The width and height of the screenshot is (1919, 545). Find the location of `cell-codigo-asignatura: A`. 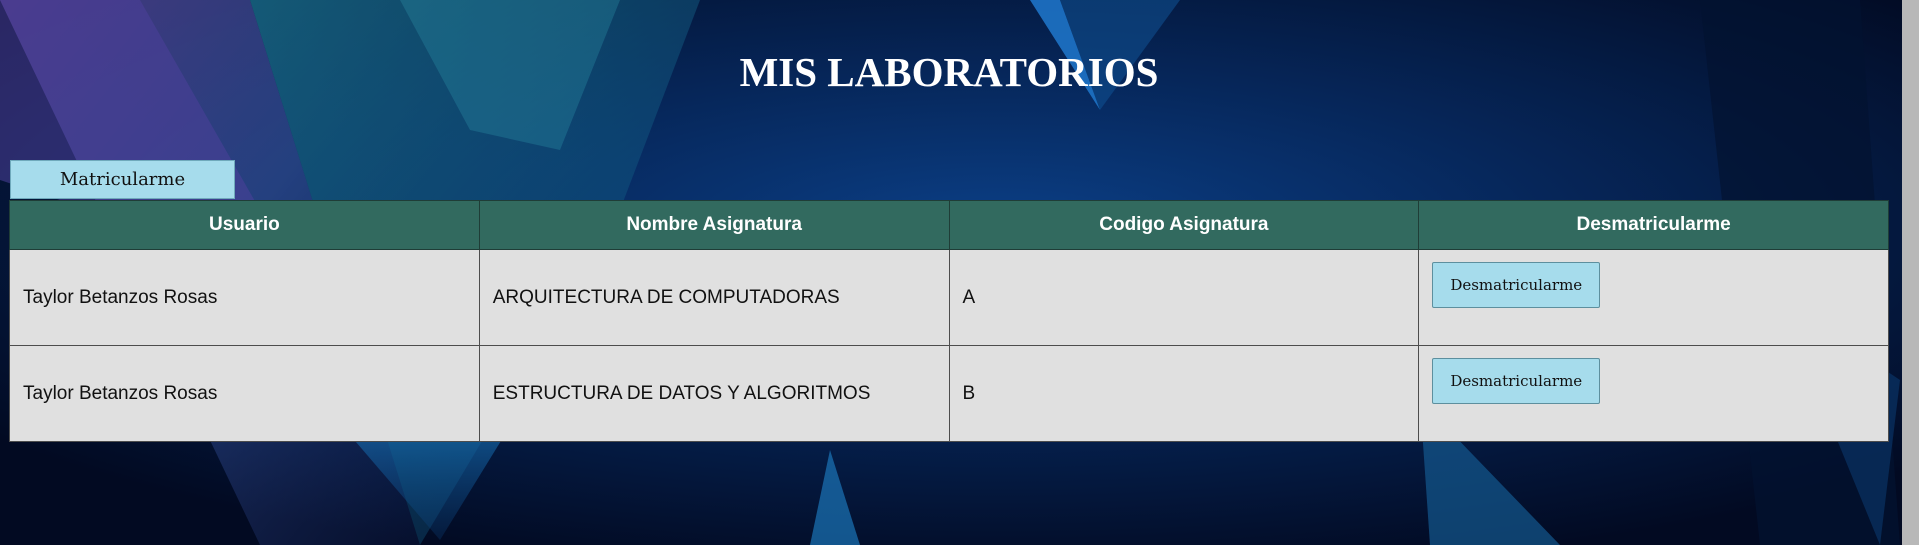

cell-codigo-asignatura: A is located at coordinates (1184, 297).